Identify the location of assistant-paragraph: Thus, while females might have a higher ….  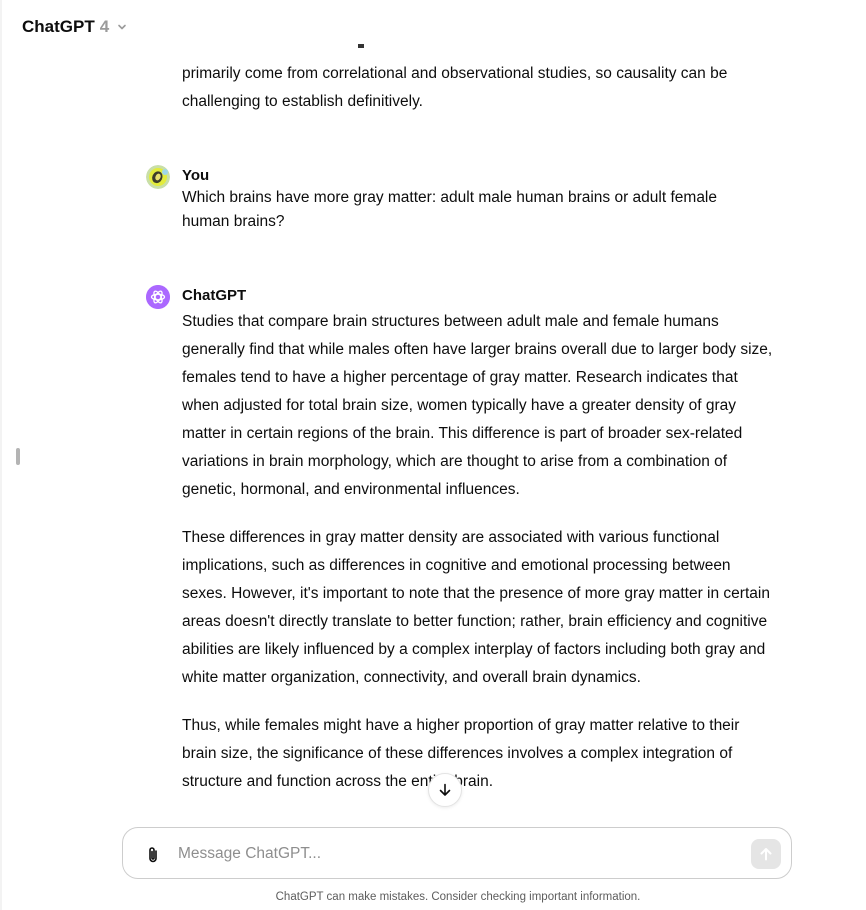
(461, 753).